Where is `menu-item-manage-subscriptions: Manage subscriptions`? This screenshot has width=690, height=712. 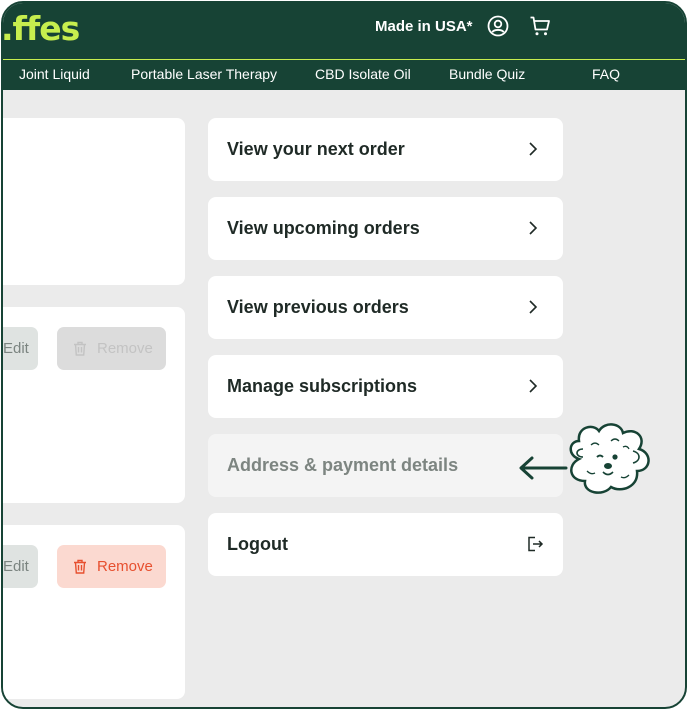
menu-item-manage-subscriptions: Manage subscriptions is located at coordinates (385, 386).